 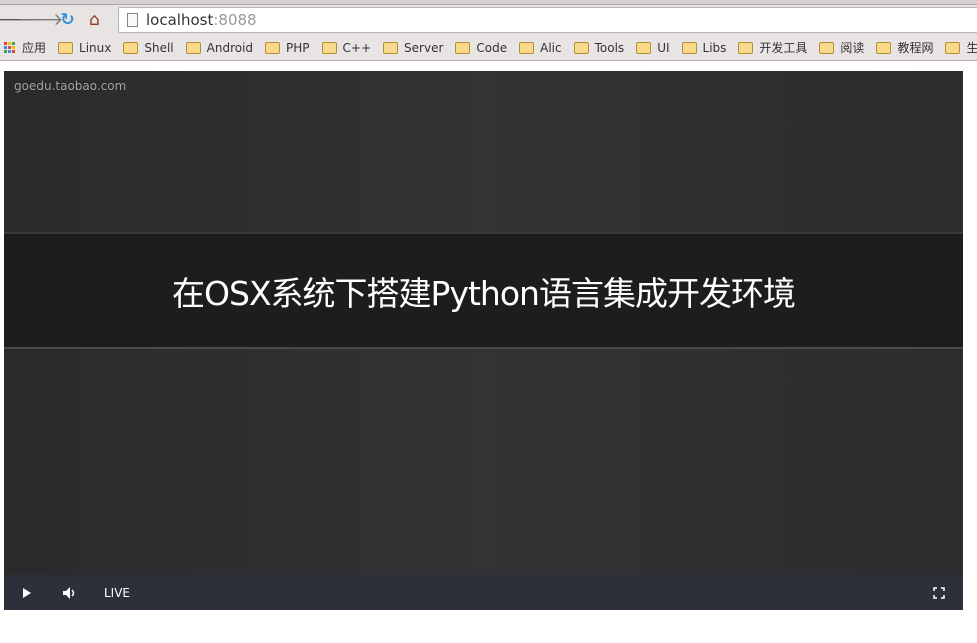 What do you see at coordinates (70, 86) in the screenshot?
I see `watermark: goedu.taobao.com` at bounding box center [70, 86].